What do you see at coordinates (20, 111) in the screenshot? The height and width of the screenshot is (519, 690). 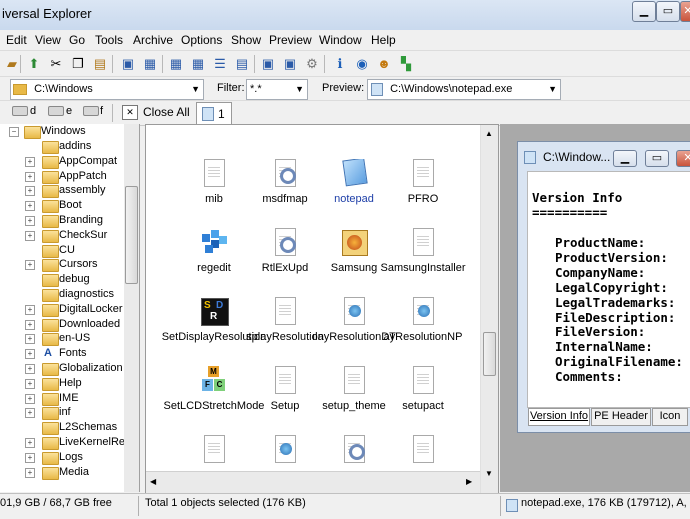 I see `drive-d-icon` at bounding box center [20, 111].